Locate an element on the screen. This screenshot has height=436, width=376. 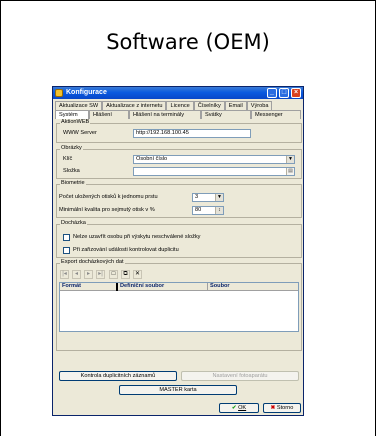
group-obrazky-label: Obrázky is located at coordinates (71, 148).